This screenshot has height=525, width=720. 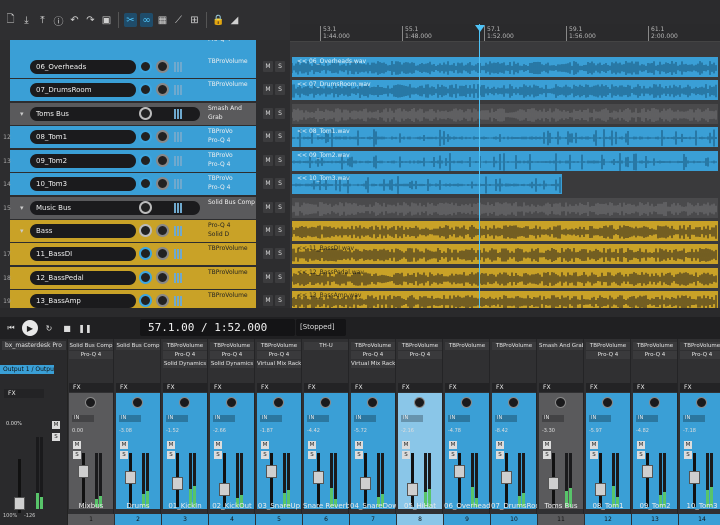 What do you see at coordinates (145, 48) in the screenshot?
I see `track-header: Pro-Q 4` at bounding box center [145, 48].